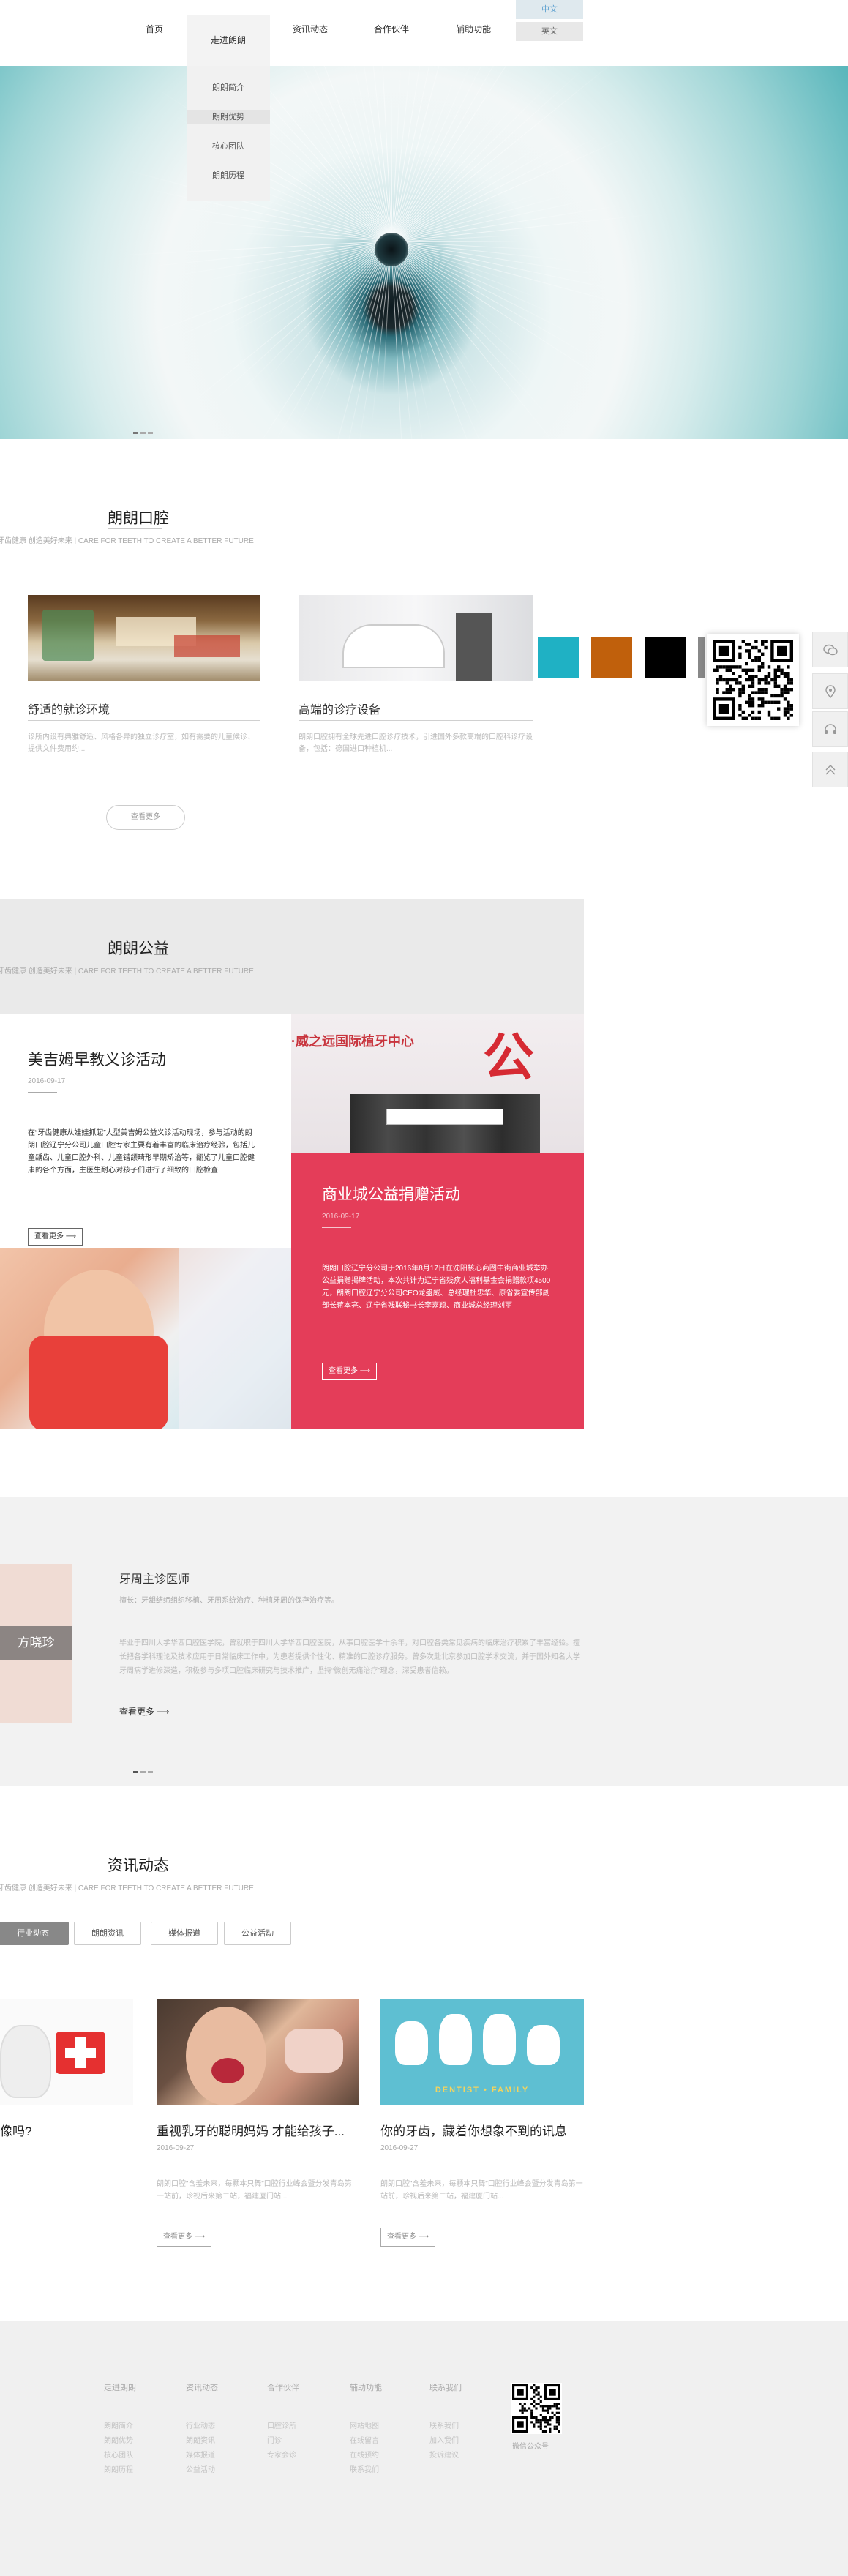 The width and height of the screenshot is (848, 2576). What do you see at coordinates (36, 1643) in the screenshot?
I see `doctor-name-tag: 方晓珍` at bounding box center [36, 1643].